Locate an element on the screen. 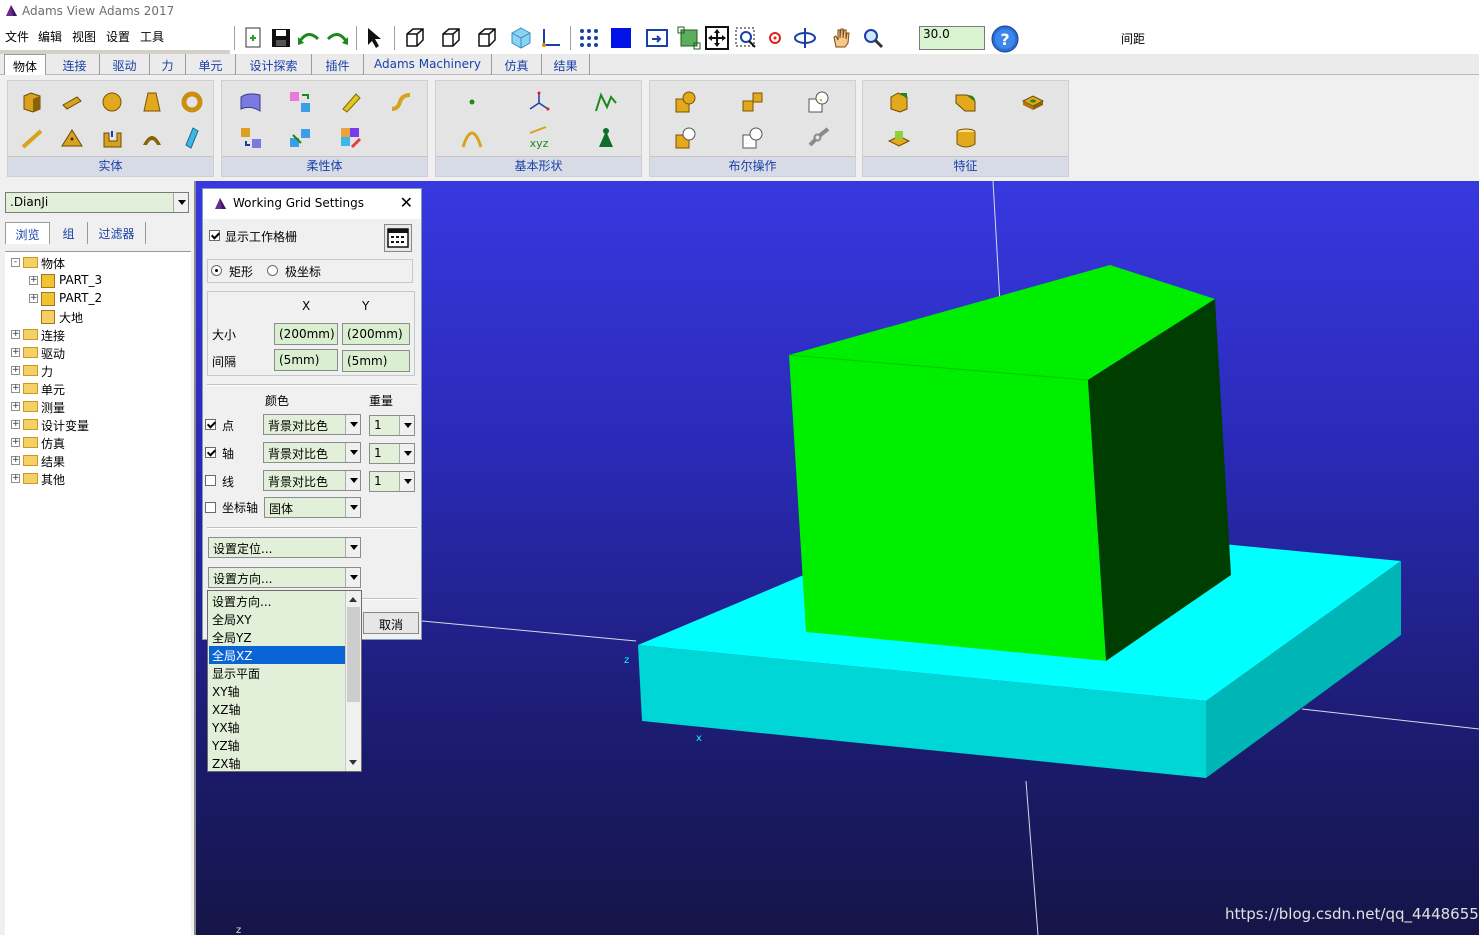 The image size is (1479, 935). axes-style-select: 固体 is located at coordinates (312, 507).